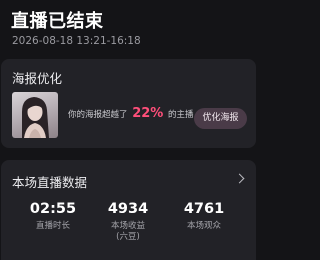 The height and width of the screenshot is (260, 320). What do you see at coordinates (203, 226) in the screenshot?
I see `stat-label: 本场观众` at bounding box center [203, 226].